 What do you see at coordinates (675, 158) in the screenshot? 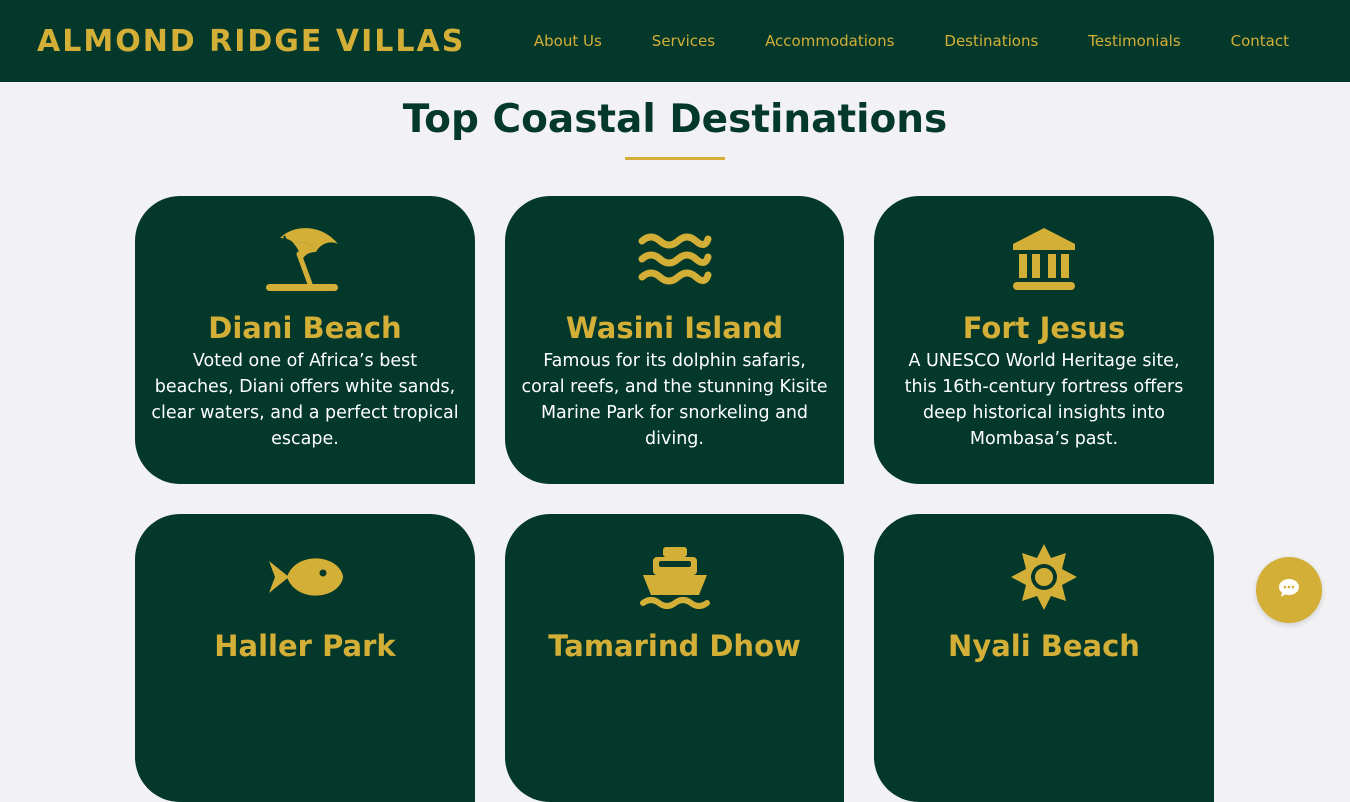
I see `title-underline` at bounding box center [675, 158].